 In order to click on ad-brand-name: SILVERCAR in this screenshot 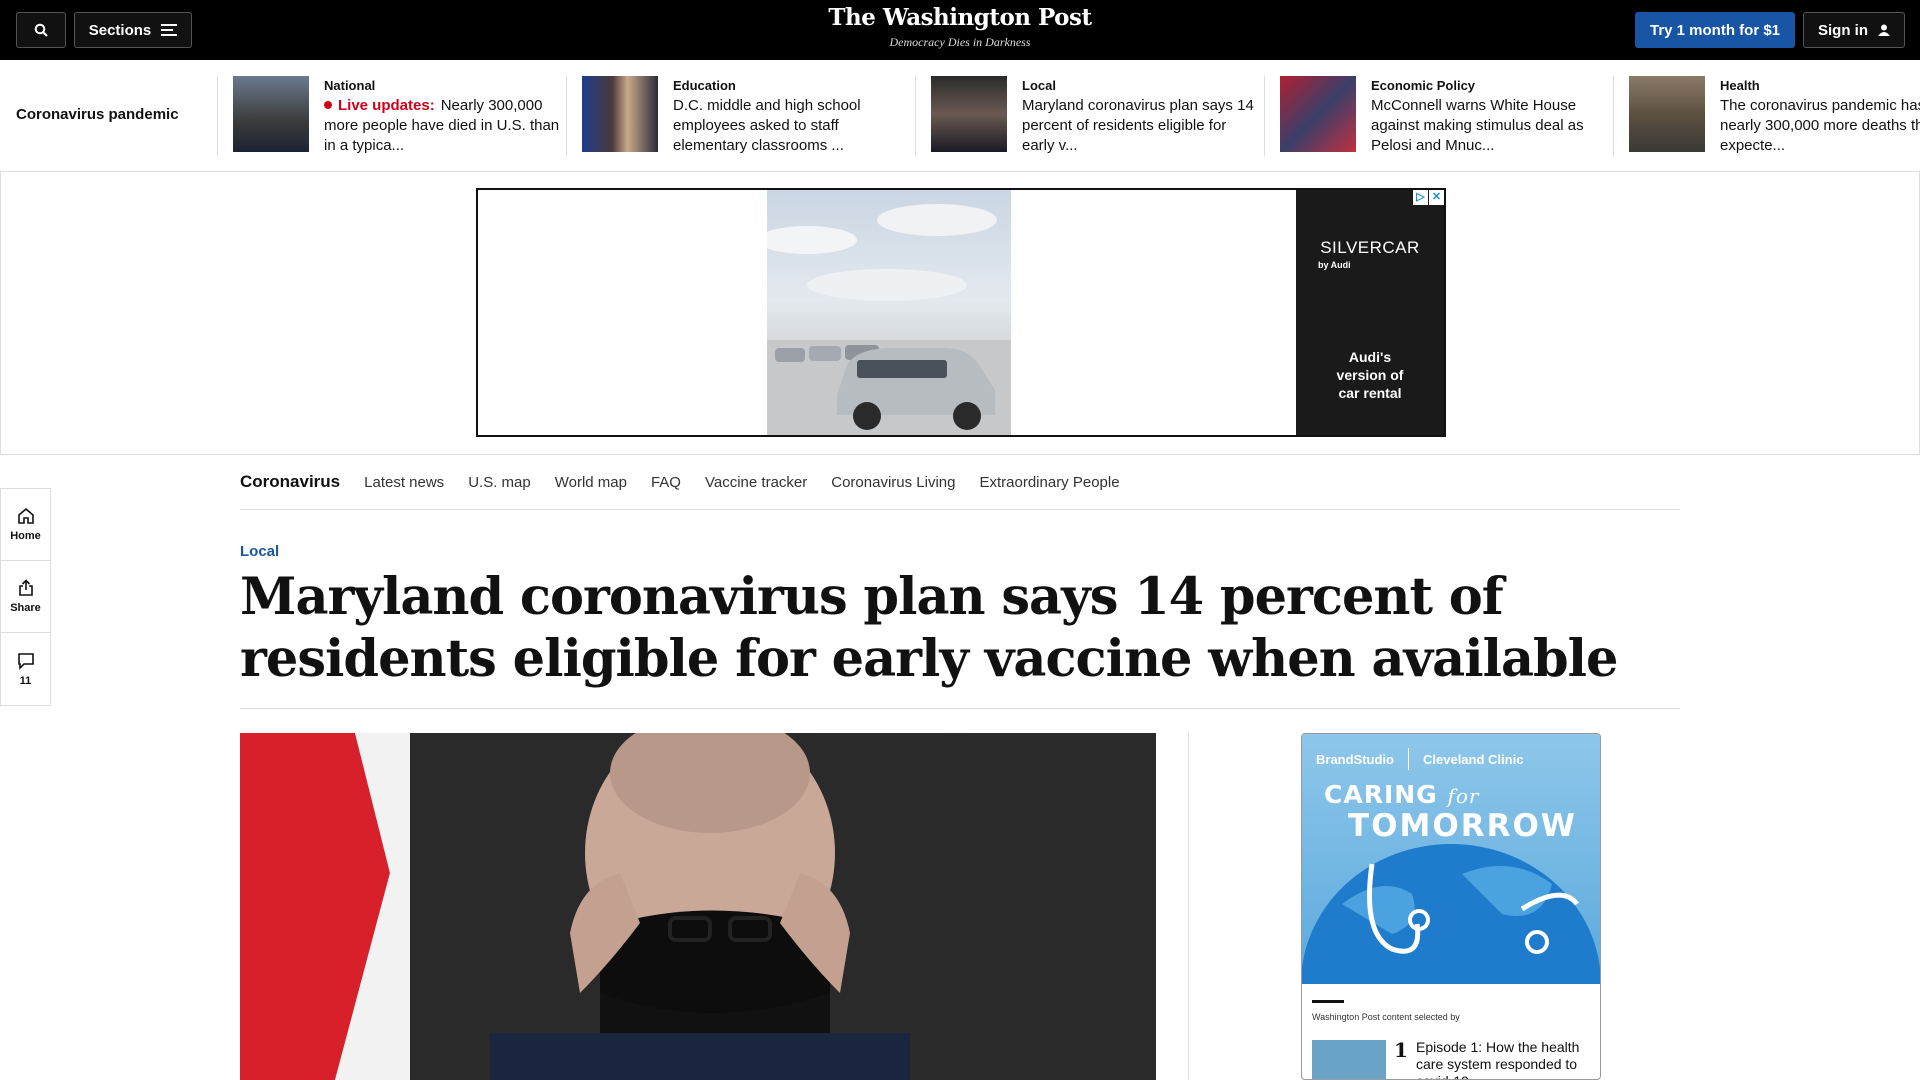, I will do `click(1370, 247)`.